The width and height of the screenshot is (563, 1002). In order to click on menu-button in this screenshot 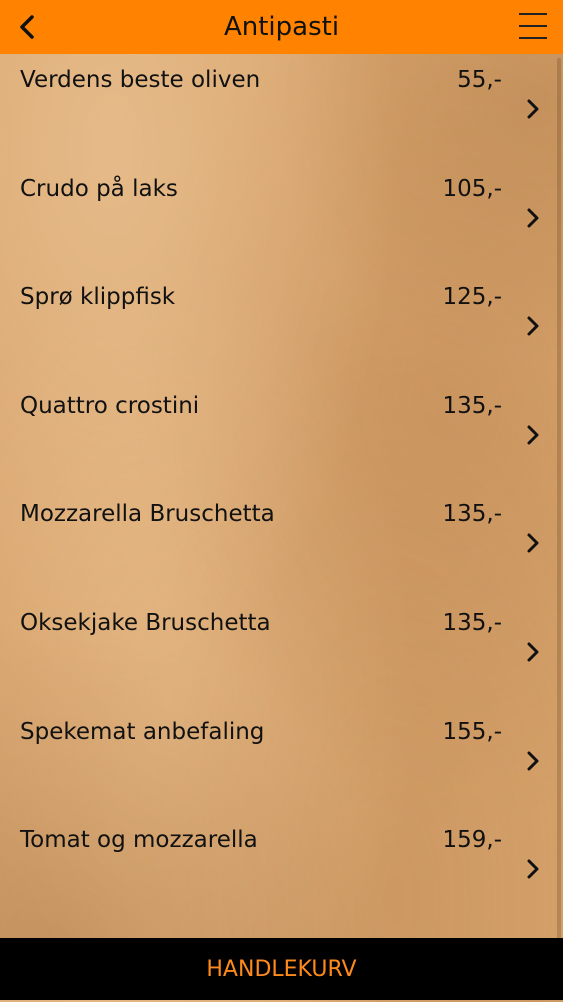, I will do `click(533, 26)`.